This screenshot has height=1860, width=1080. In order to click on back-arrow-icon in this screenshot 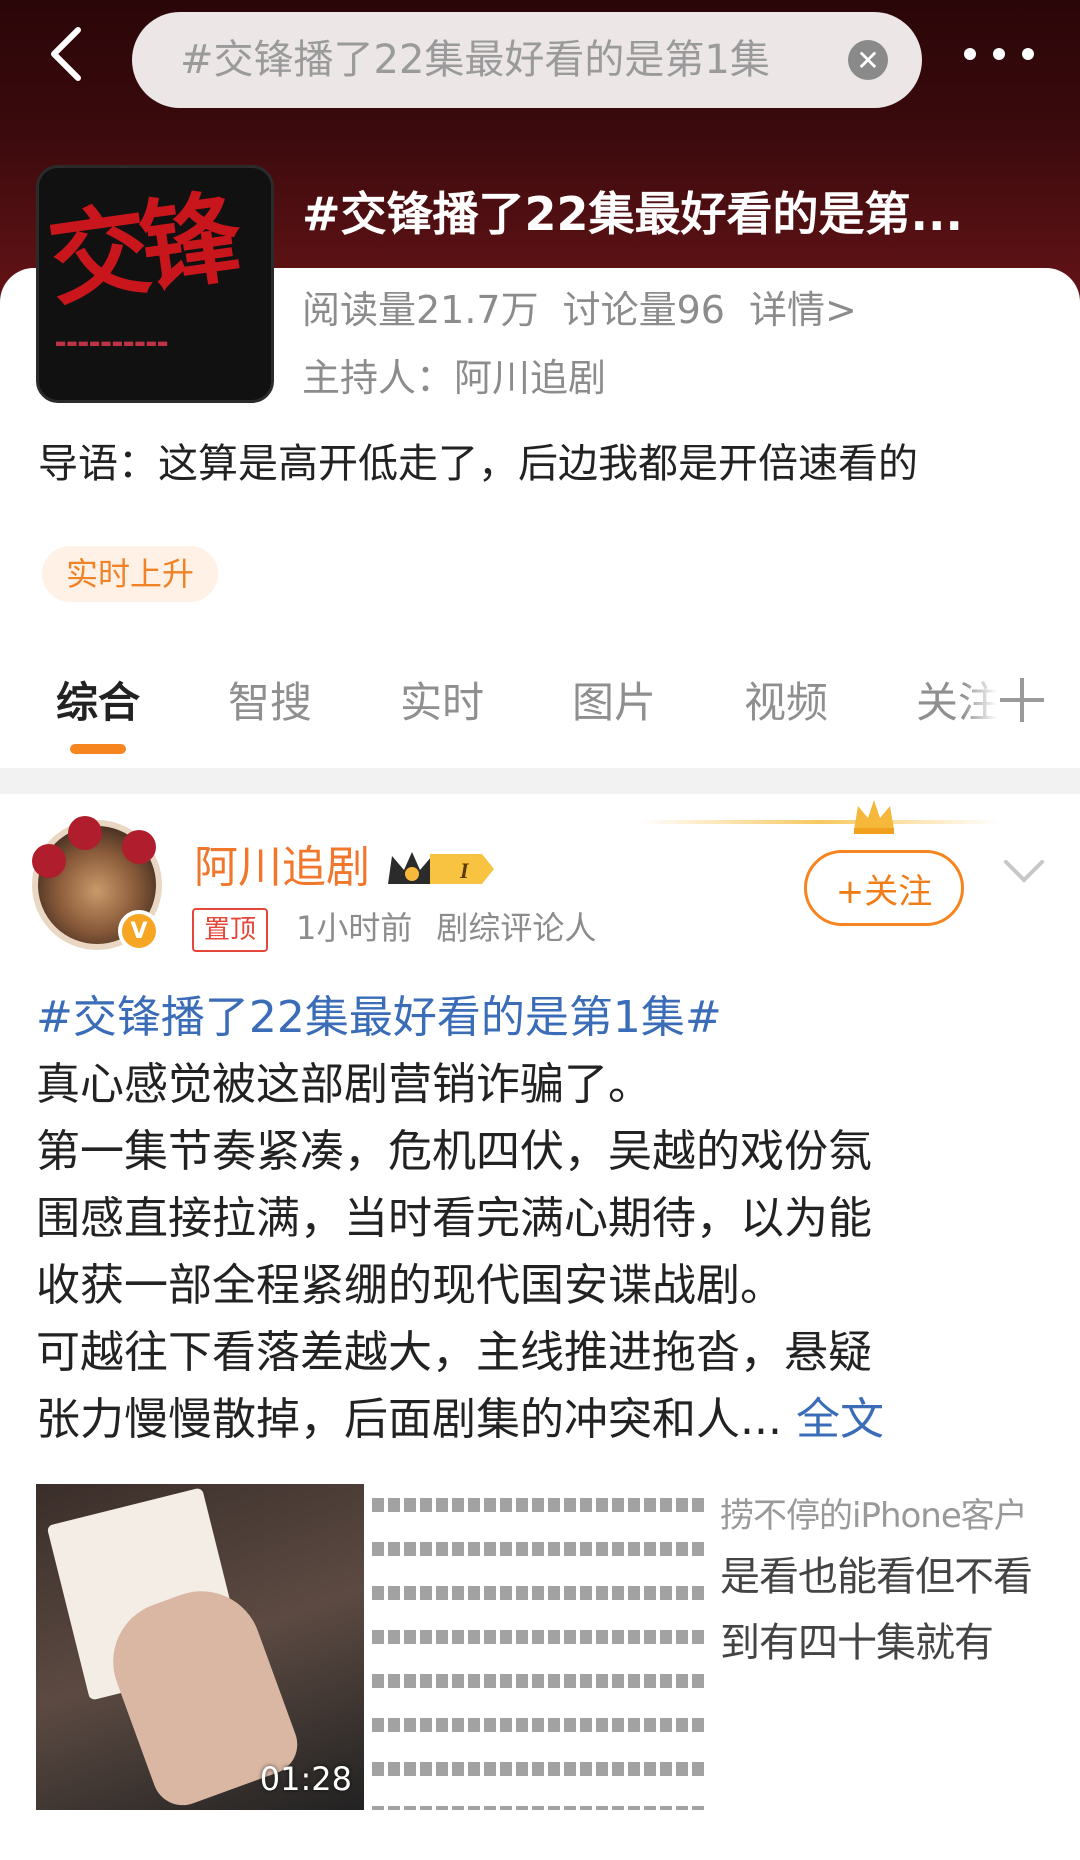, I will do `click(66, 54)`.